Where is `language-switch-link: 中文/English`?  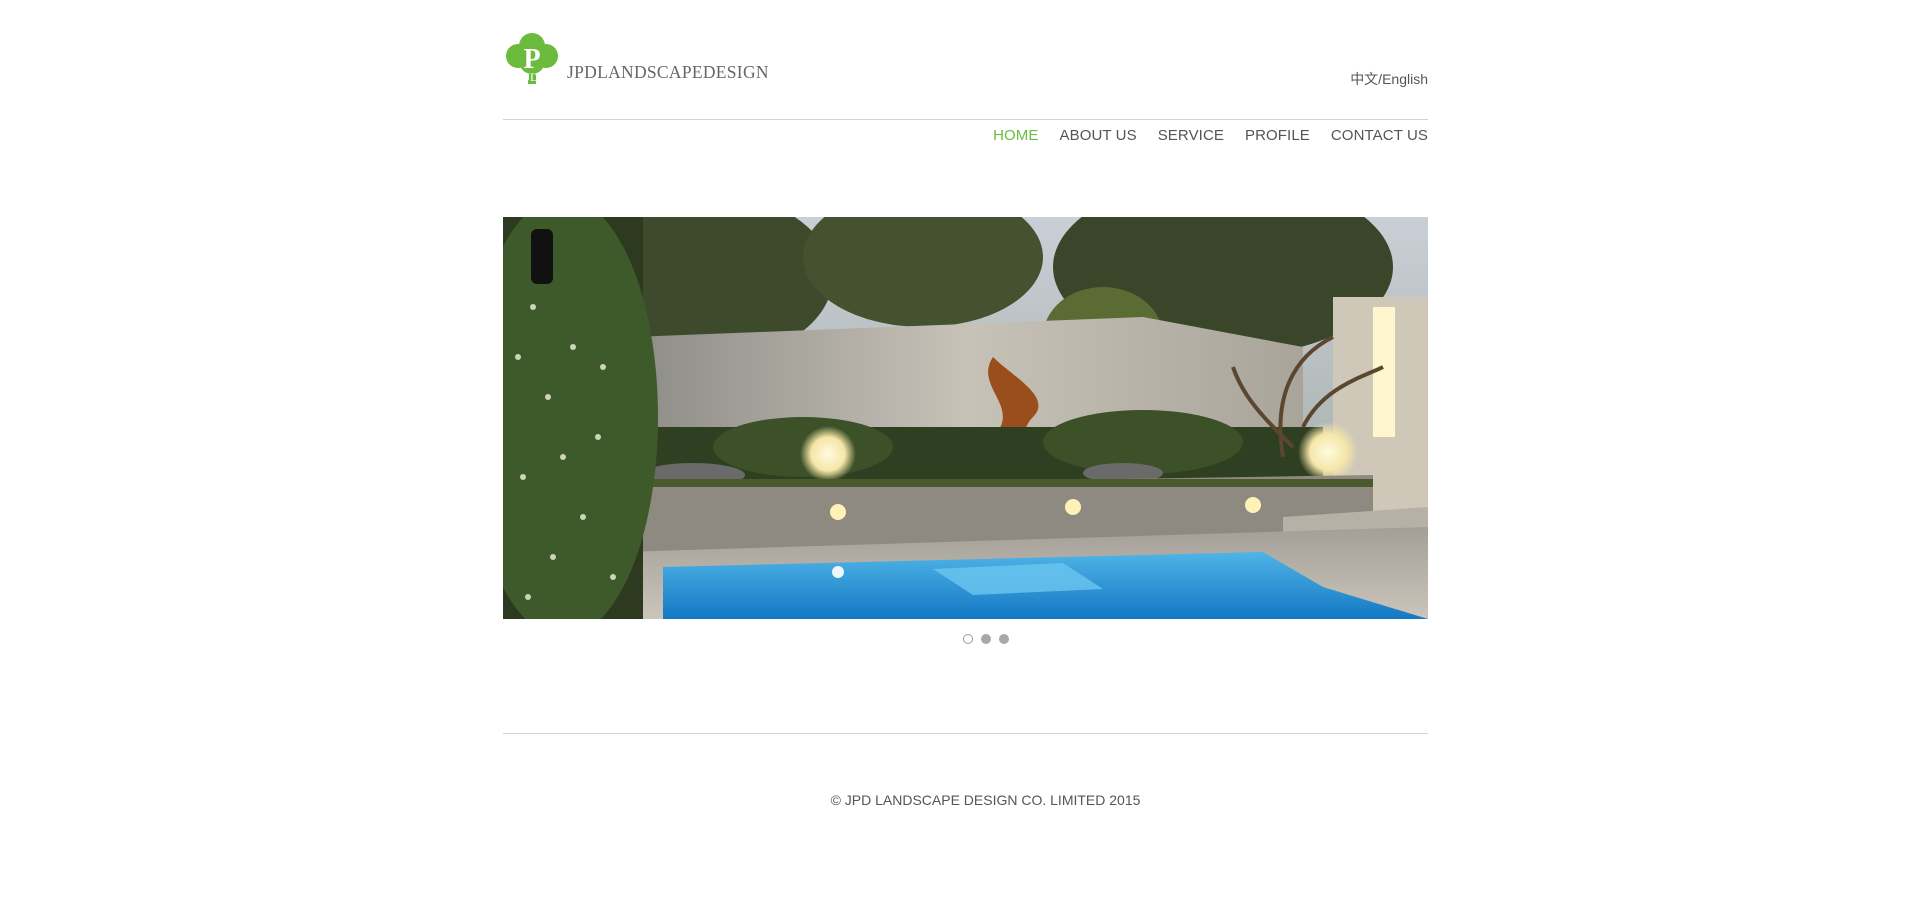 language-switch-link: 中文/English is located at coordinates (1389, 79).